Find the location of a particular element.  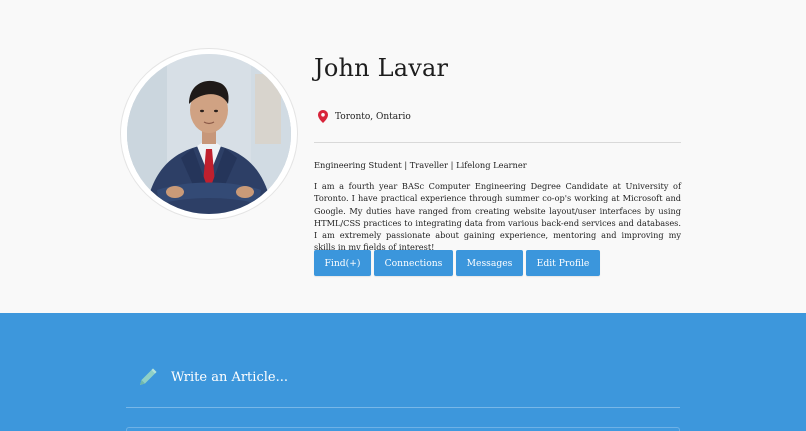

avatar is located at coordinates (209, 134).